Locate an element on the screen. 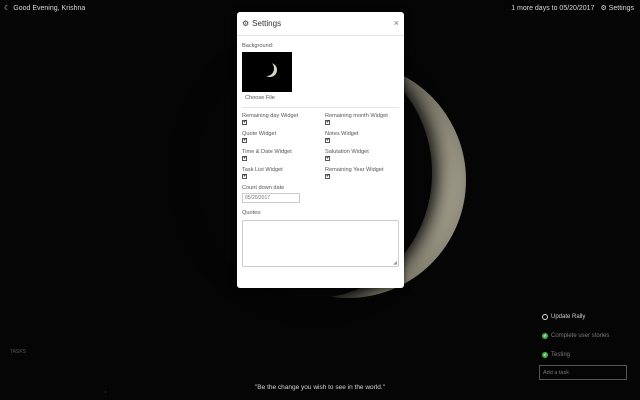 The height and width of the screenshot is (400, 640). countdown-text: 1 more days to 05/20/2017 is located at coordinates (553, 8).